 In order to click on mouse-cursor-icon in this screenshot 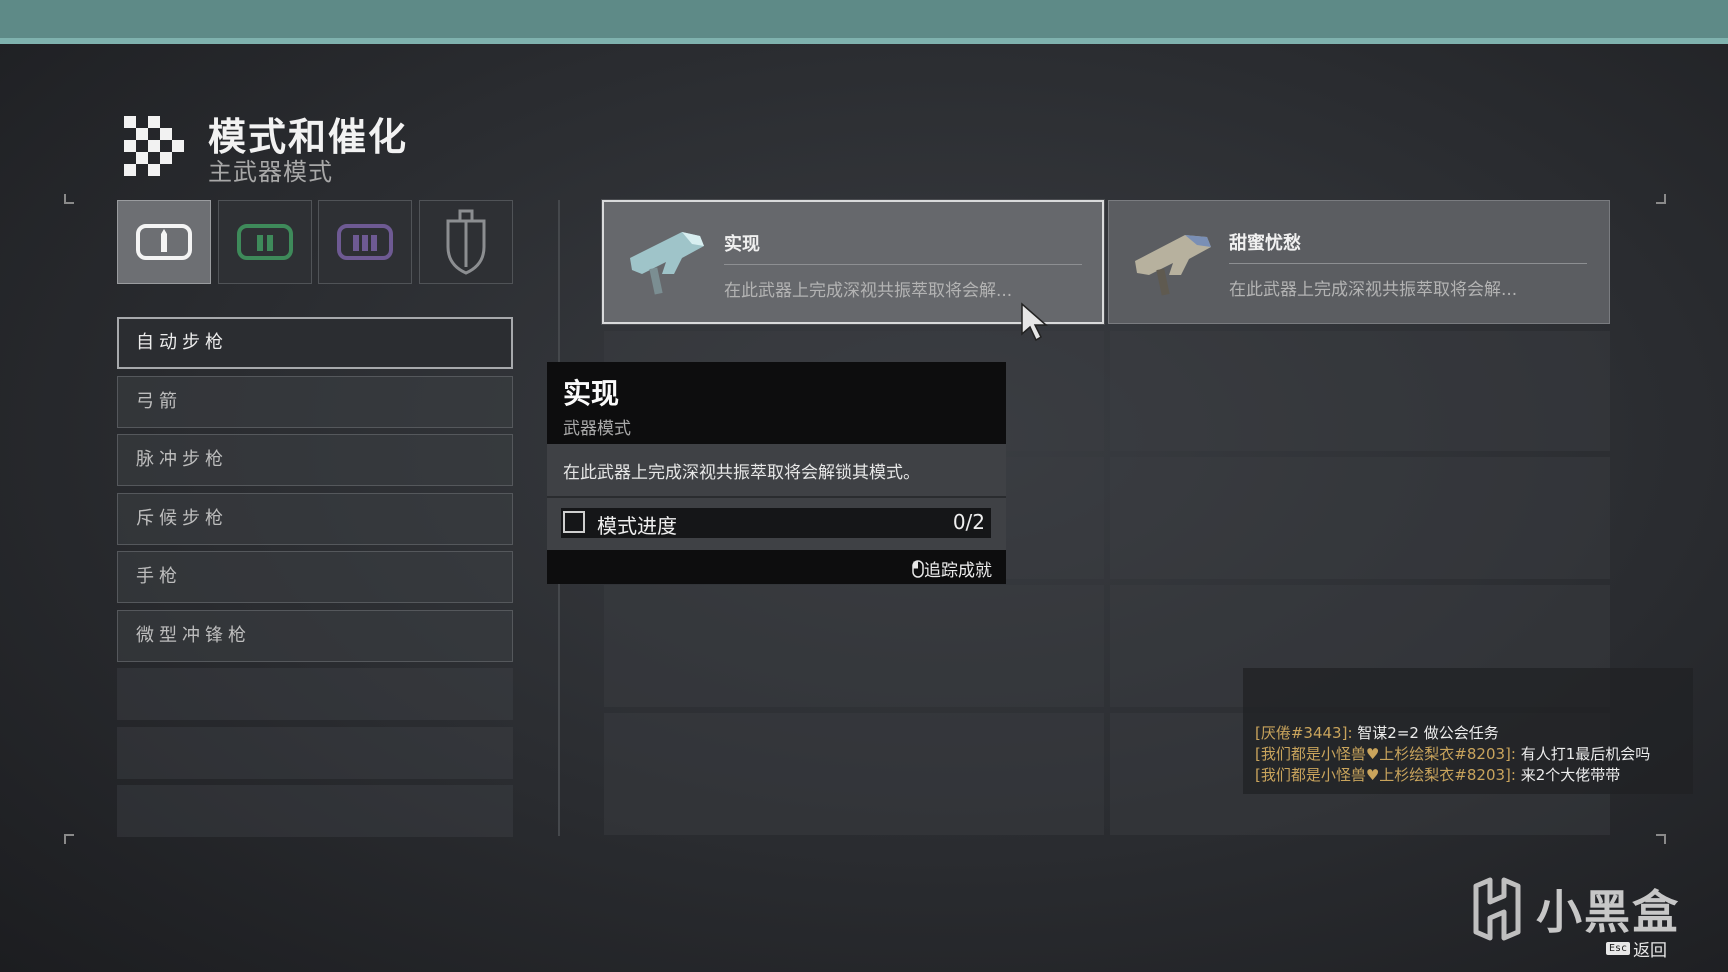, I will do `click(1034, 322)`.